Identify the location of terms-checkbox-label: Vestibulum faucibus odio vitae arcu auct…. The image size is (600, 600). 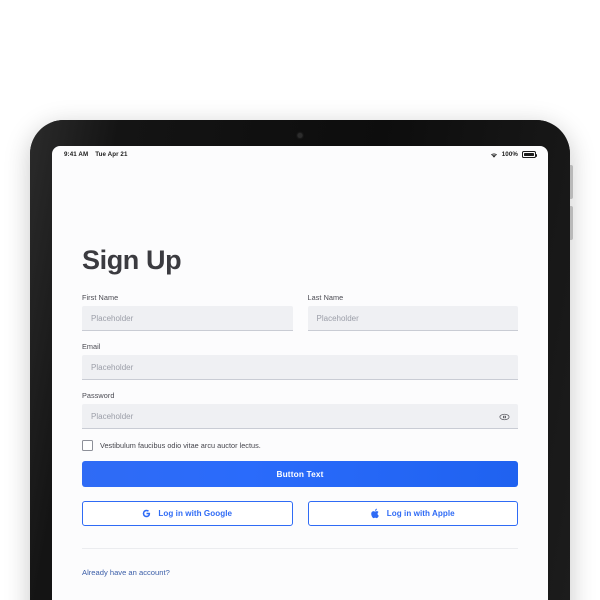
(180, 445).